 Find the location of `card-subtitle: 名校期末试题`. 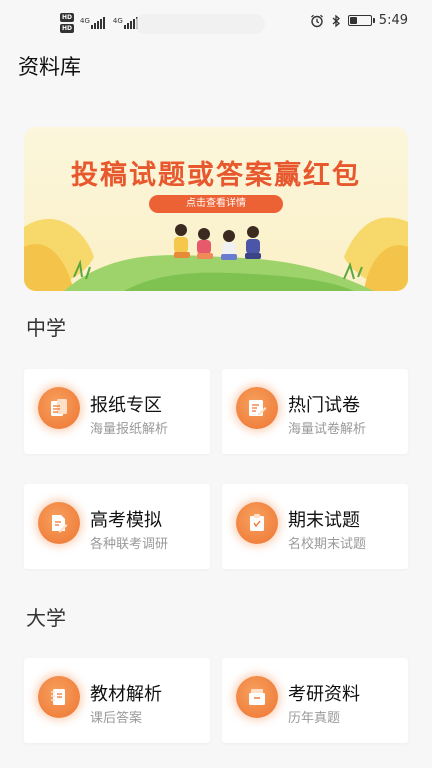

card-subtitle: 名校期末试题 is located at coordinates (327, 544).